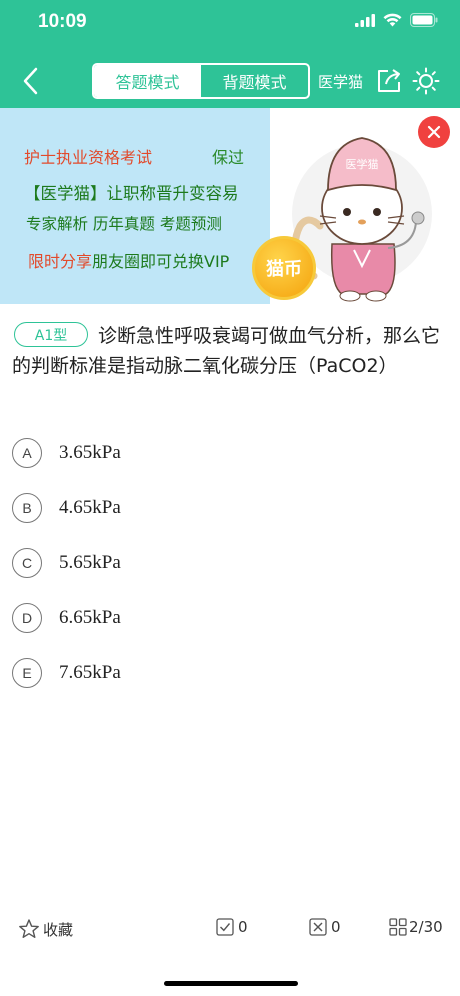 This screenshot has width=460, height=996. What do you see at coordinates (90, 617) in the screenshot?
I see `option-text: 6.65kPa` at bounding box center [90, 617].